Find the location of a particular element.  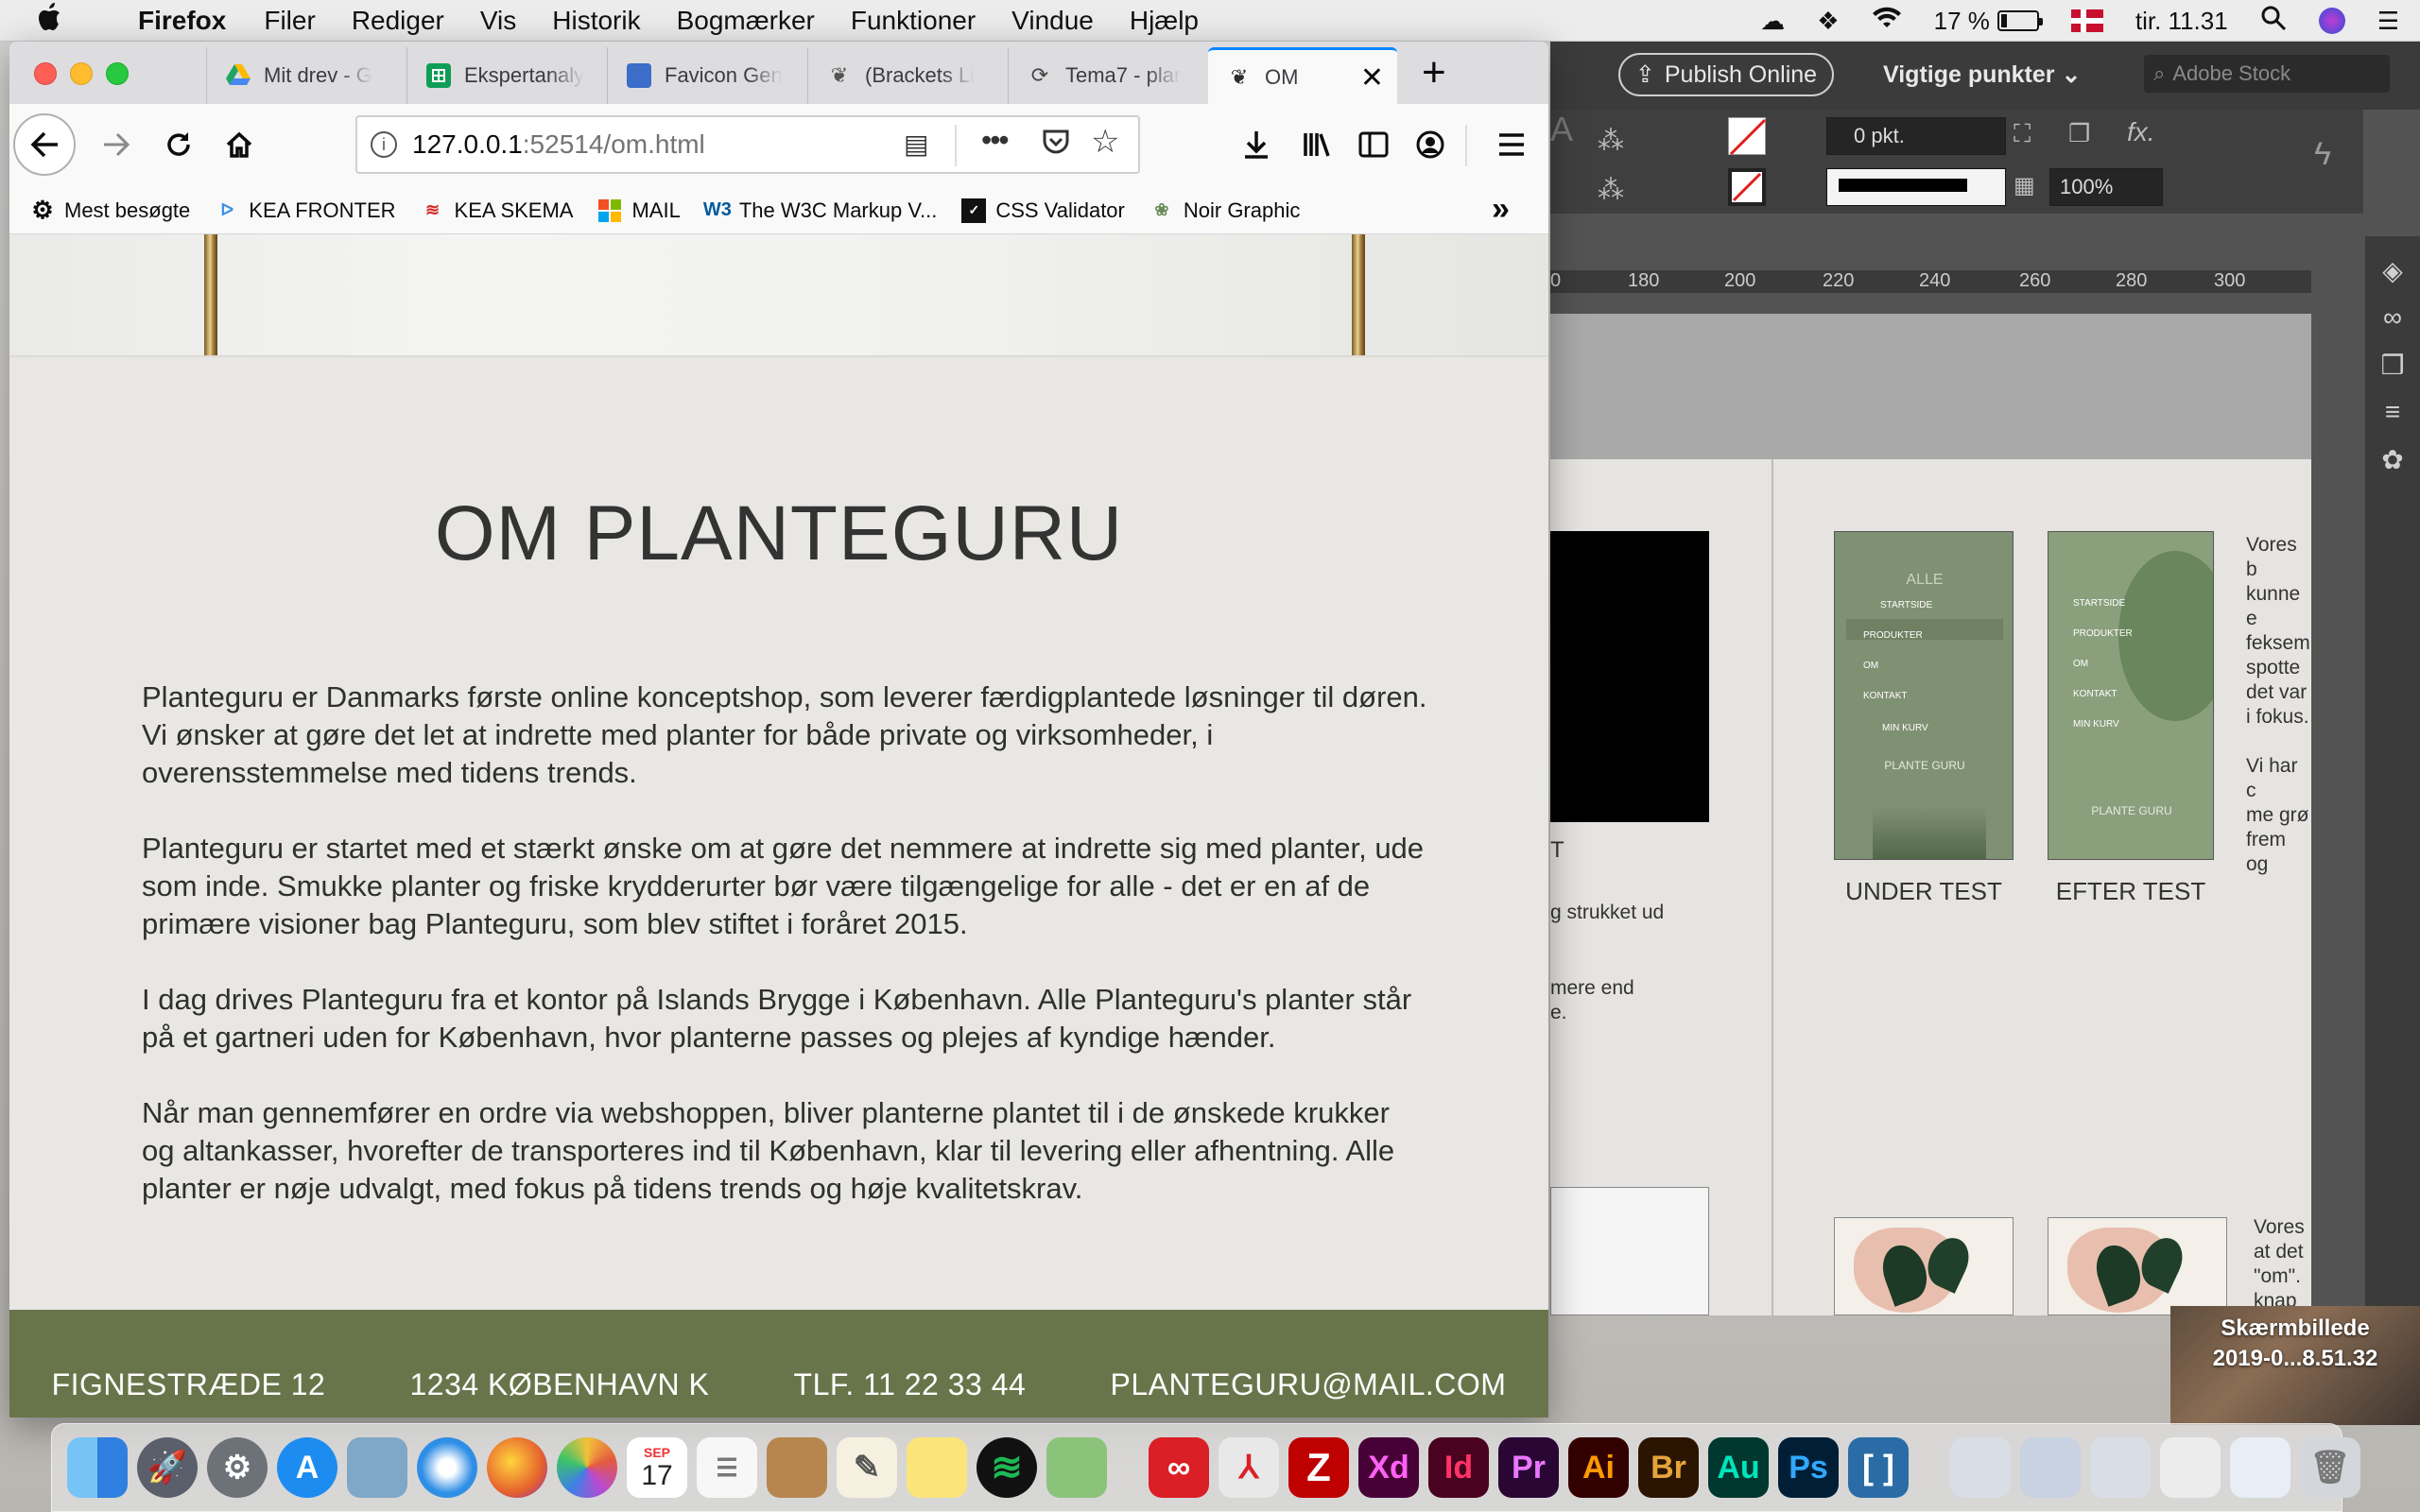

menu-vis: Vis is located at coordinates (498, 21).